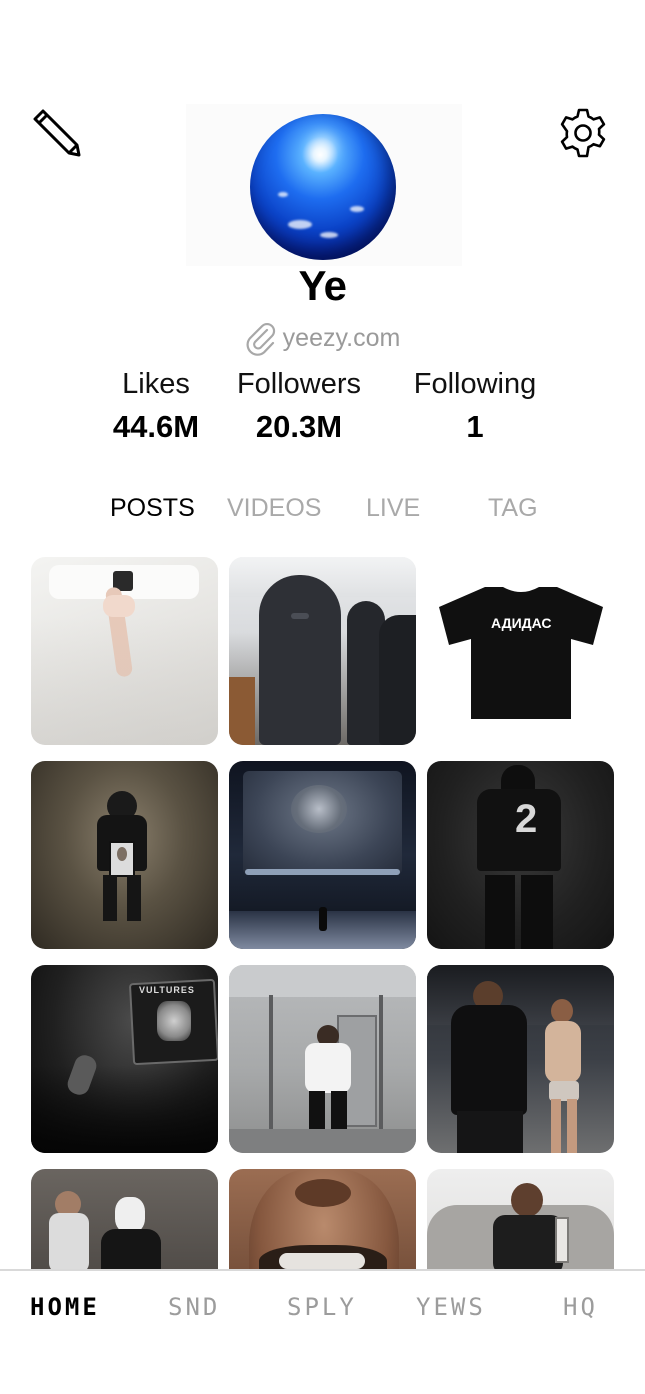  I want to click on tab-live: LIVE, so click(393, 508).